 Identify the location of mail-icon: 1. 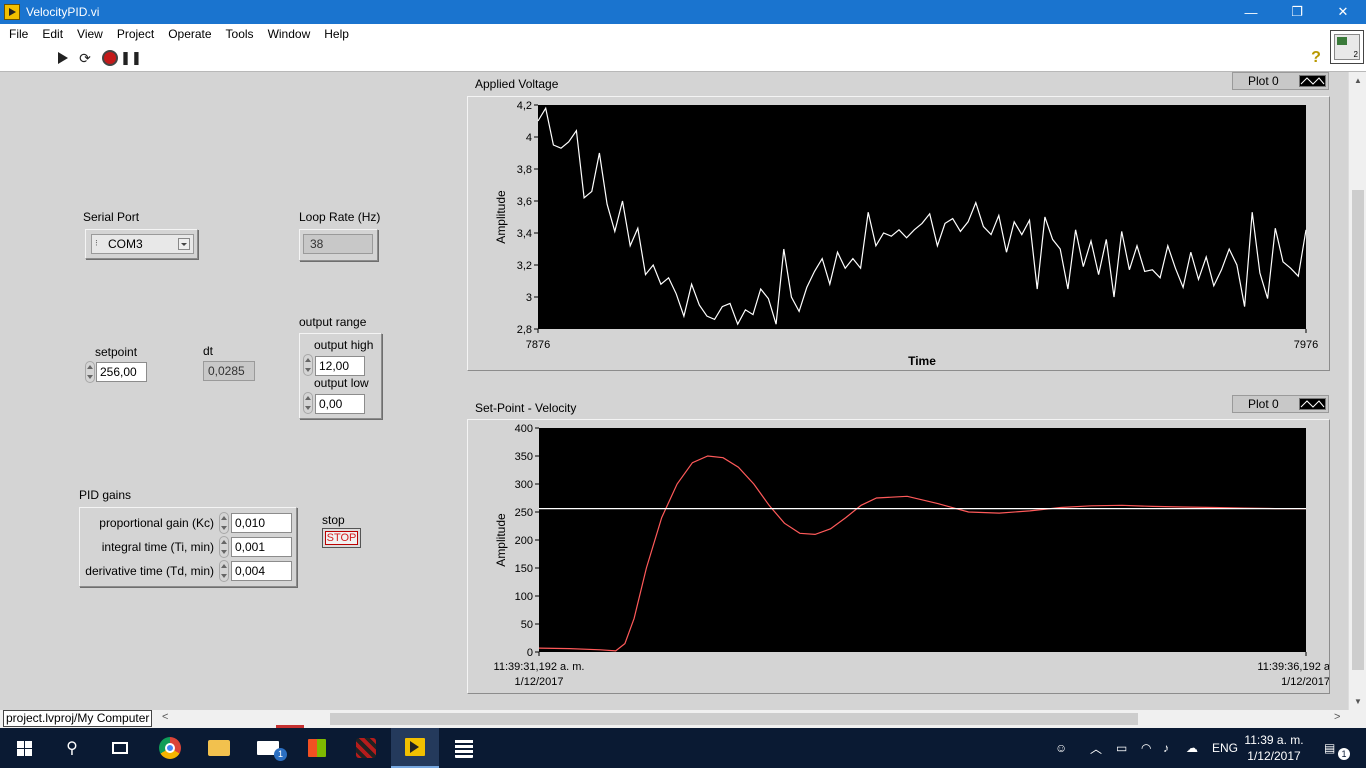
(268, 748).